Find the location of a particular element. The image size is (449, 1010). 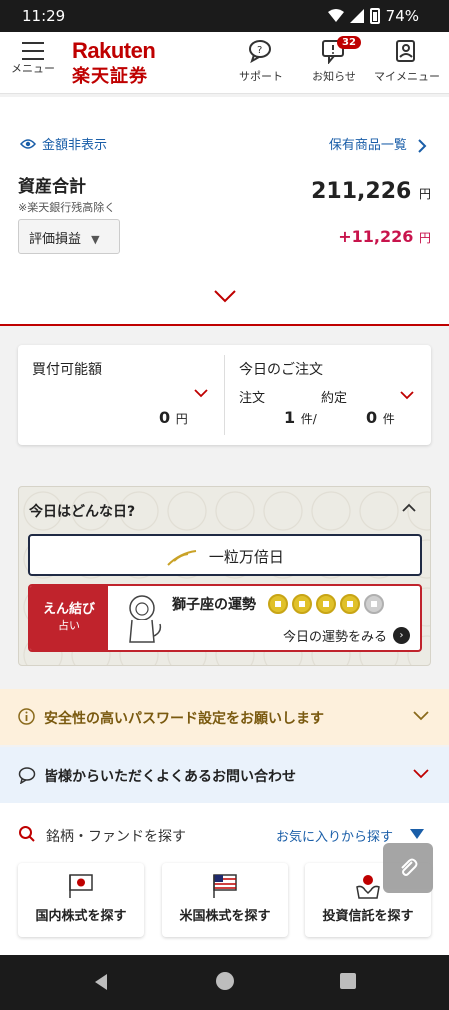

info-icon is located at coordinates (26, 716).